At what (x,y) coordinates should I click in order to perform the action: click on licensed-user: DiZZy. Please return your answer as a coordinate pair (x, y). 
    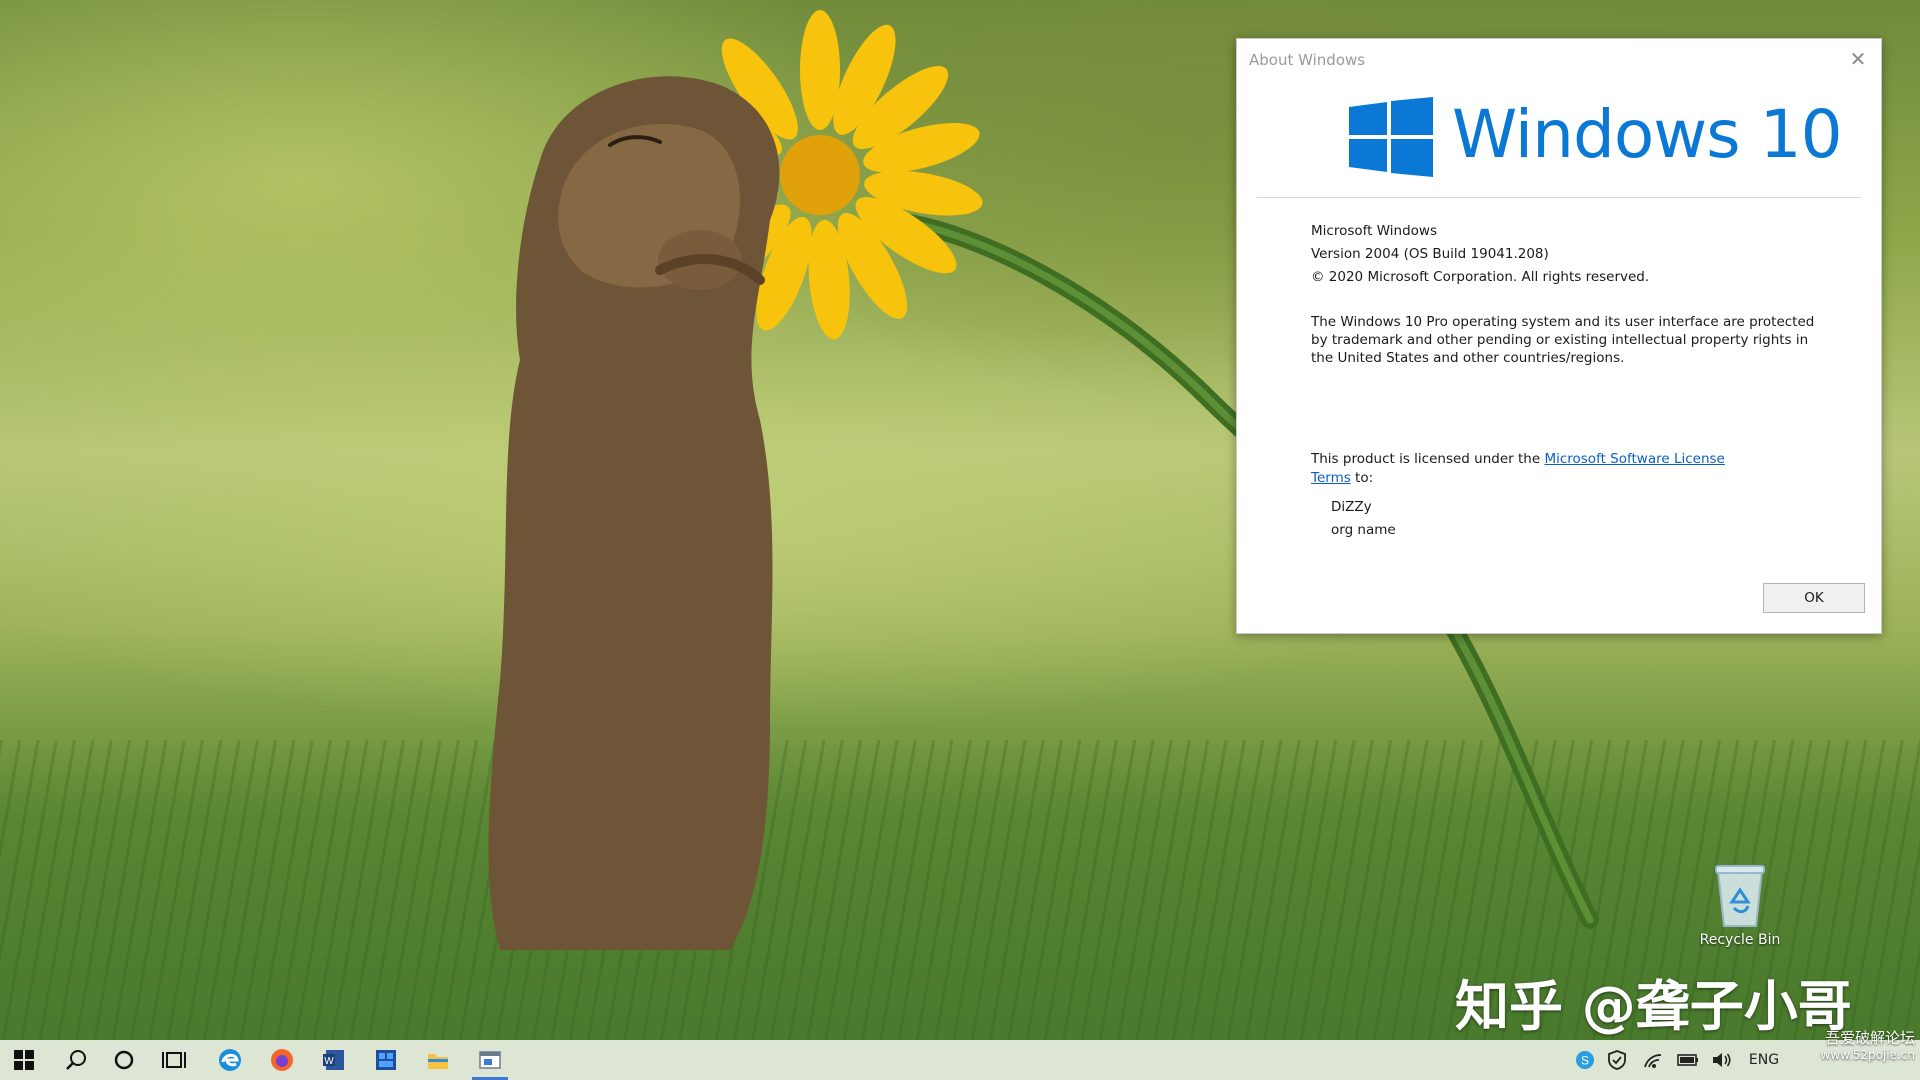
    Looking at the image, I should click on (1351, 507).